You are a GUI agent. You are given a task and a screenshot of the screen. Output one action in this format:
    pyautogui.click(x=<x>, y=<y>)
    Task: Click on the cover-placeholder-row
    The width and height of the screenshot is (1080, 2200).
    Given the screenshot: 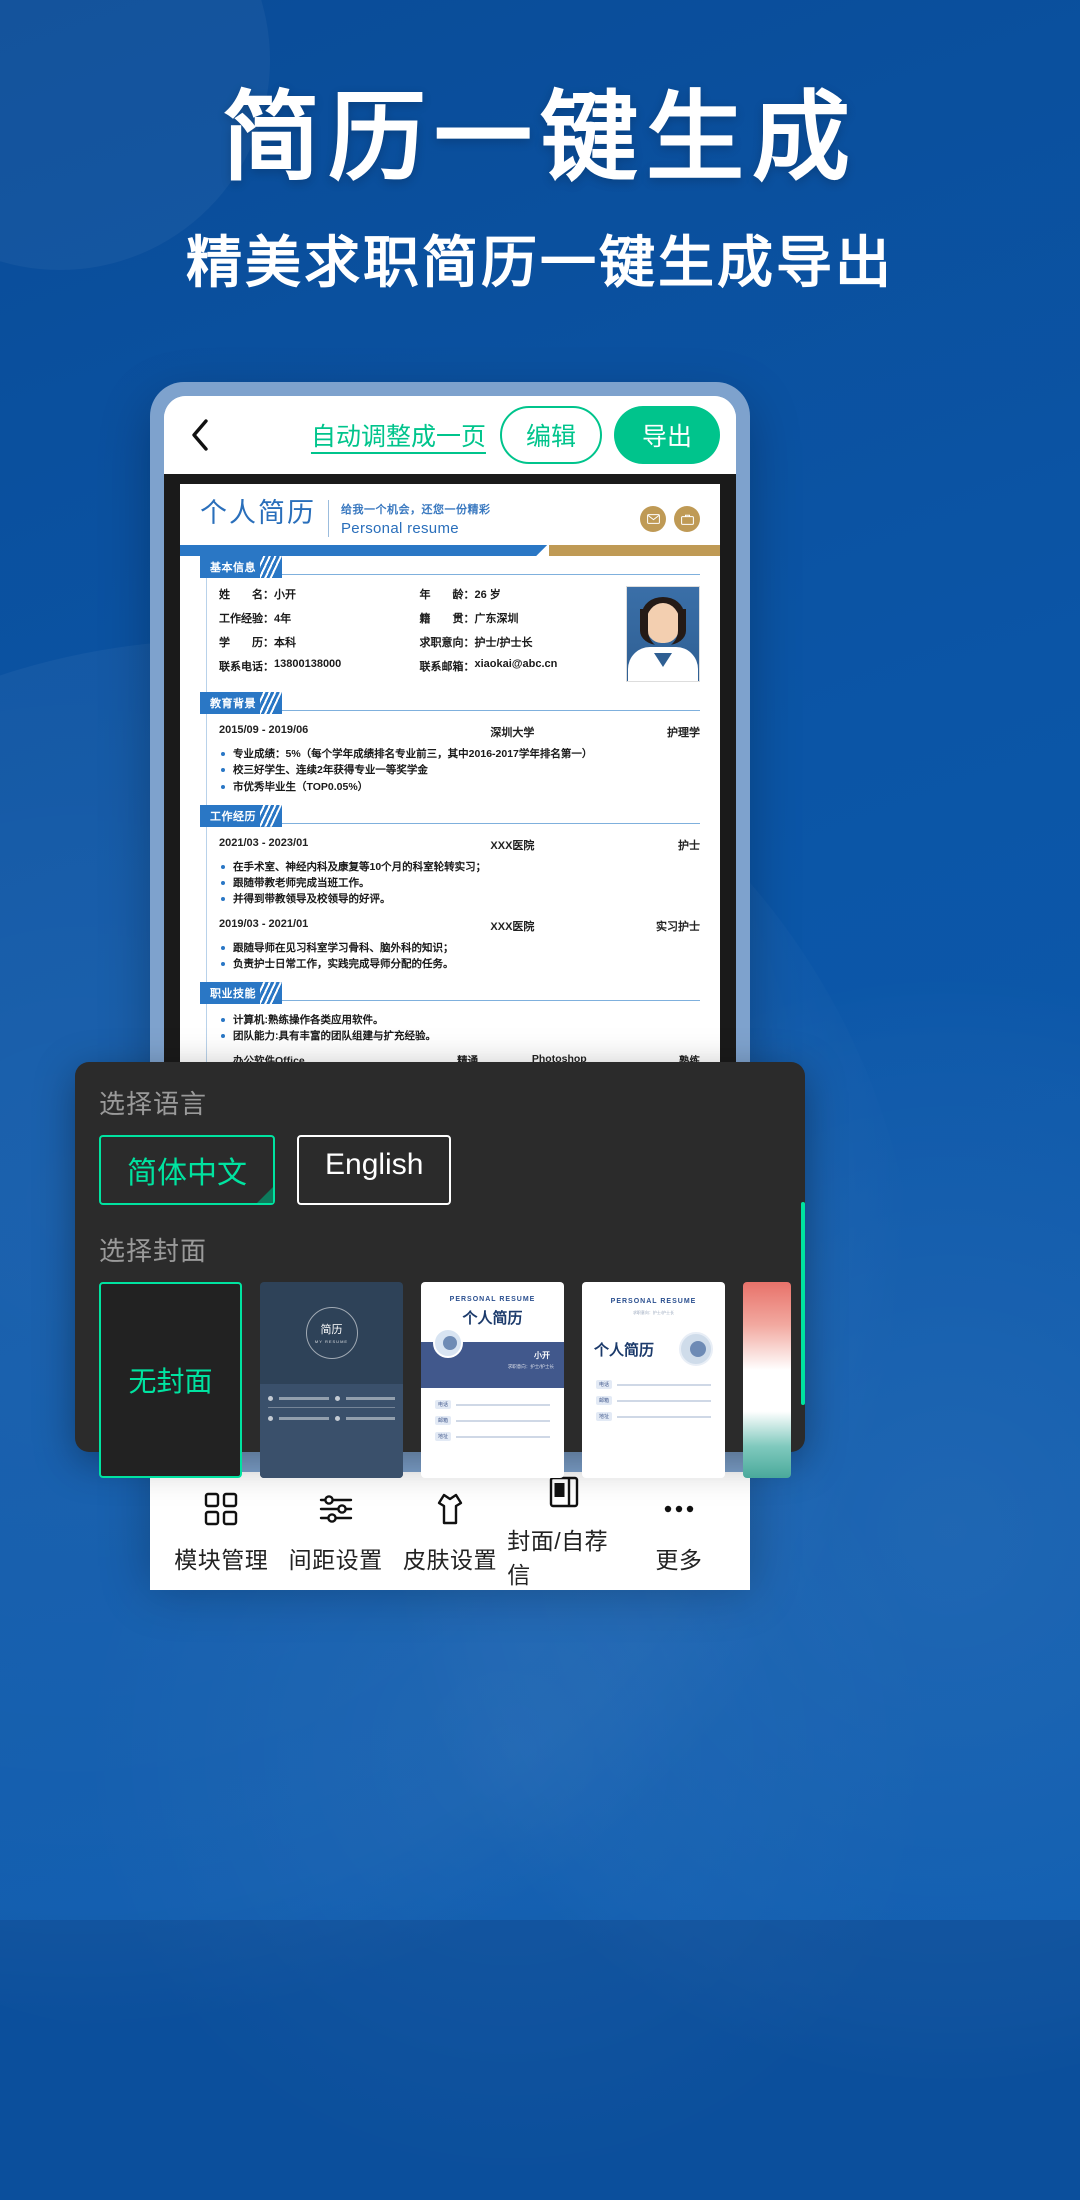 What is the action you would take?
    pyautogui.click(x=331, y=1397)
    